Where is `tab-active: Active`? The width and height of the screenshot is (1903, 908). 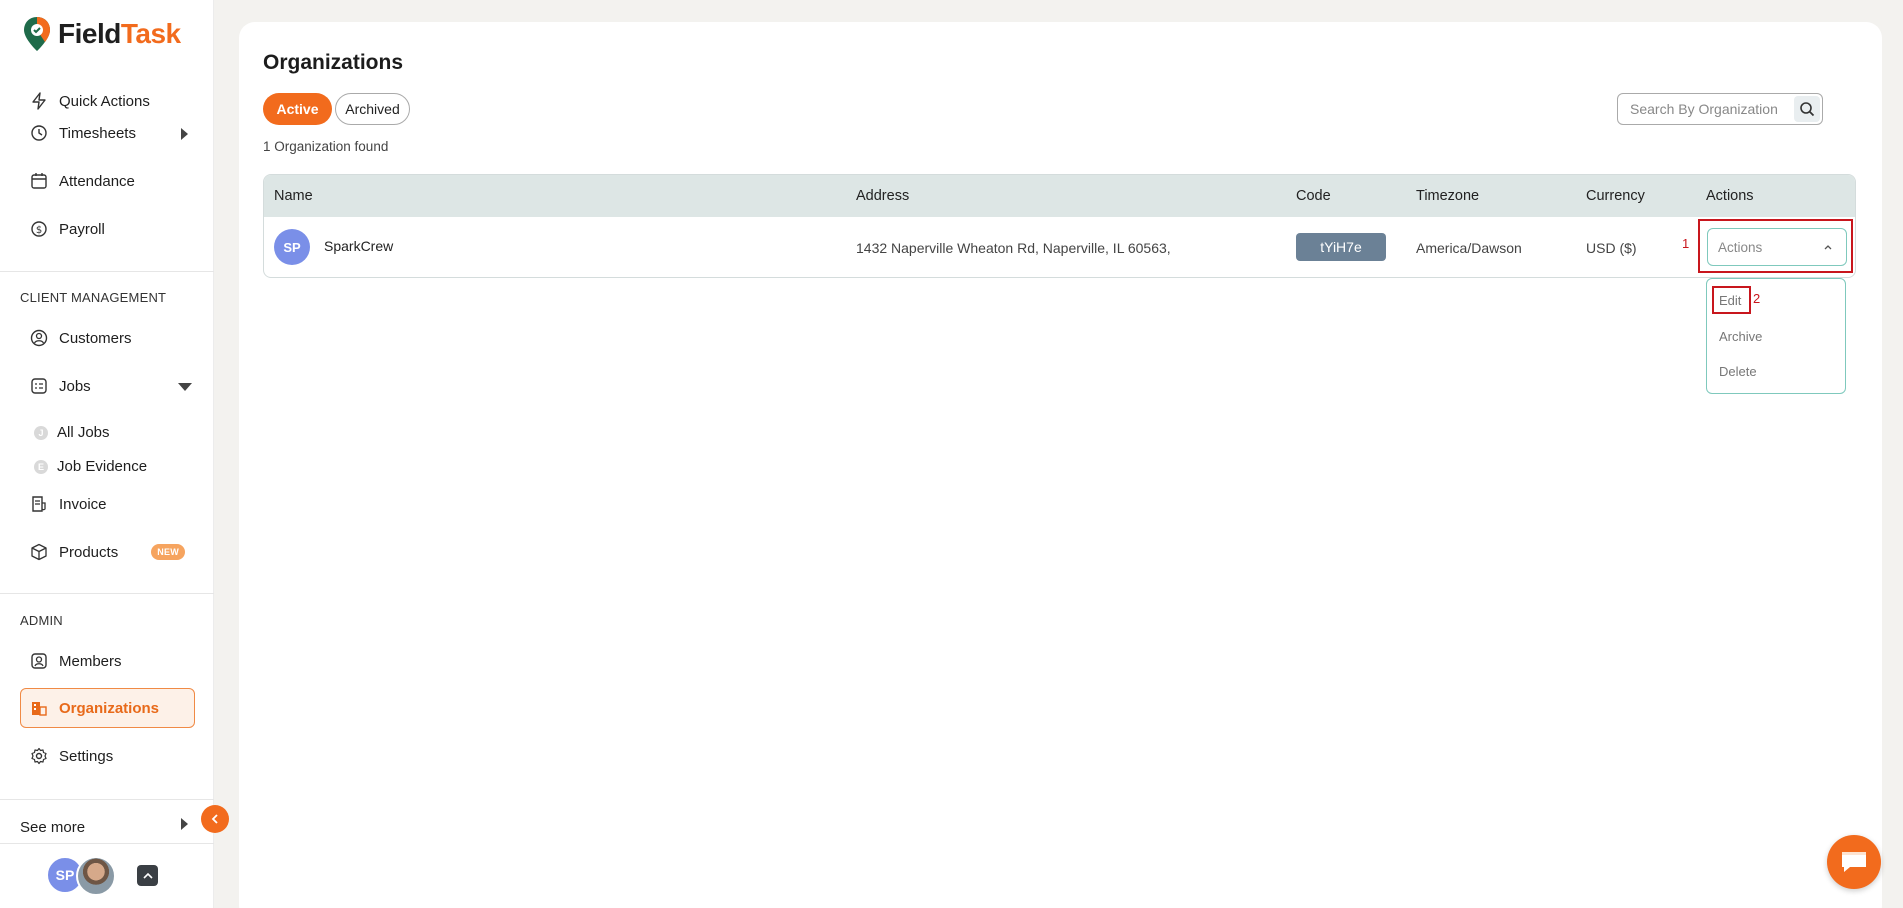
tab-active: Active is located at coordinates (297, 109).